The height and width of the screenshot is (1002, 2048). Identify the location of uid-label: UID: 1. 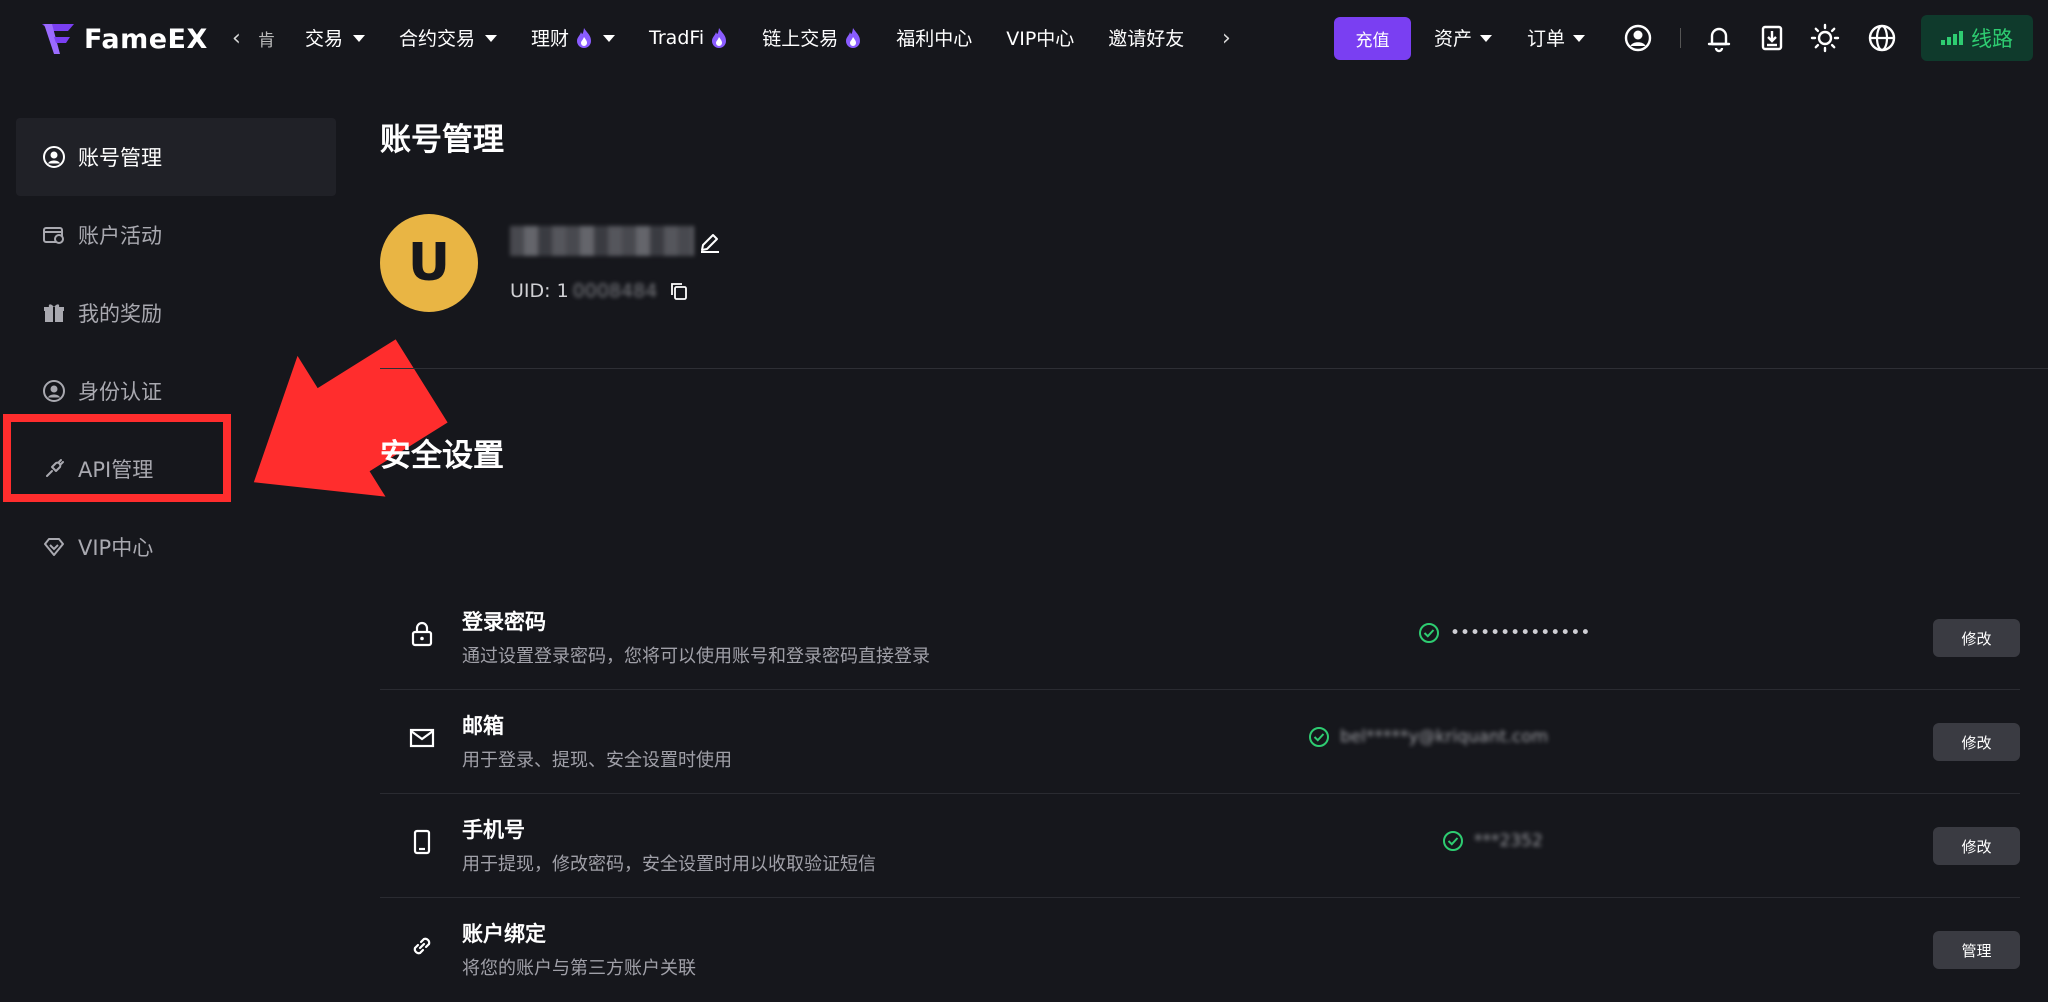
(539, 291).